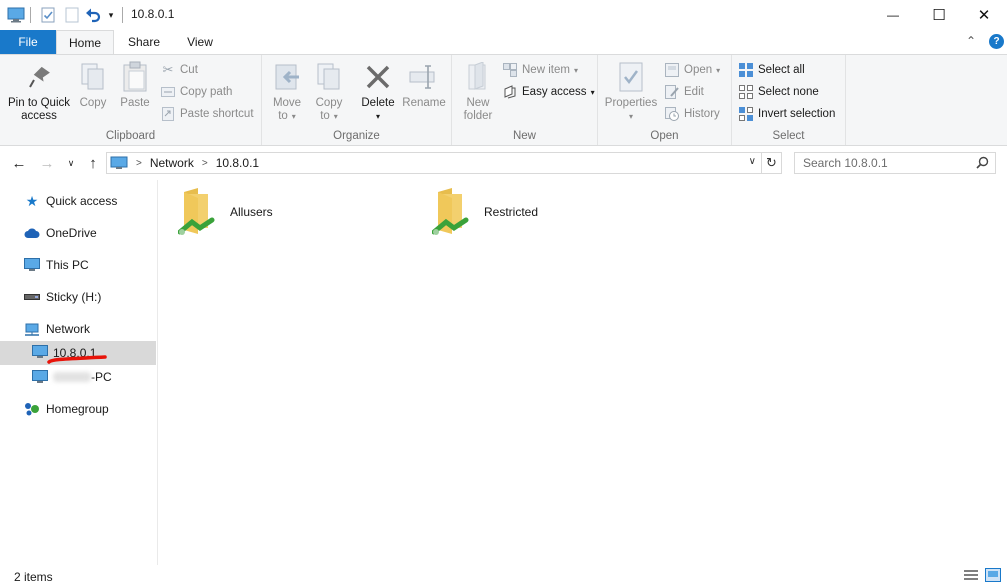  What do you see at coordinates (993, 575) in the screenshot?
I see `large-icons-view-icon` at bounding box center [993, 575].